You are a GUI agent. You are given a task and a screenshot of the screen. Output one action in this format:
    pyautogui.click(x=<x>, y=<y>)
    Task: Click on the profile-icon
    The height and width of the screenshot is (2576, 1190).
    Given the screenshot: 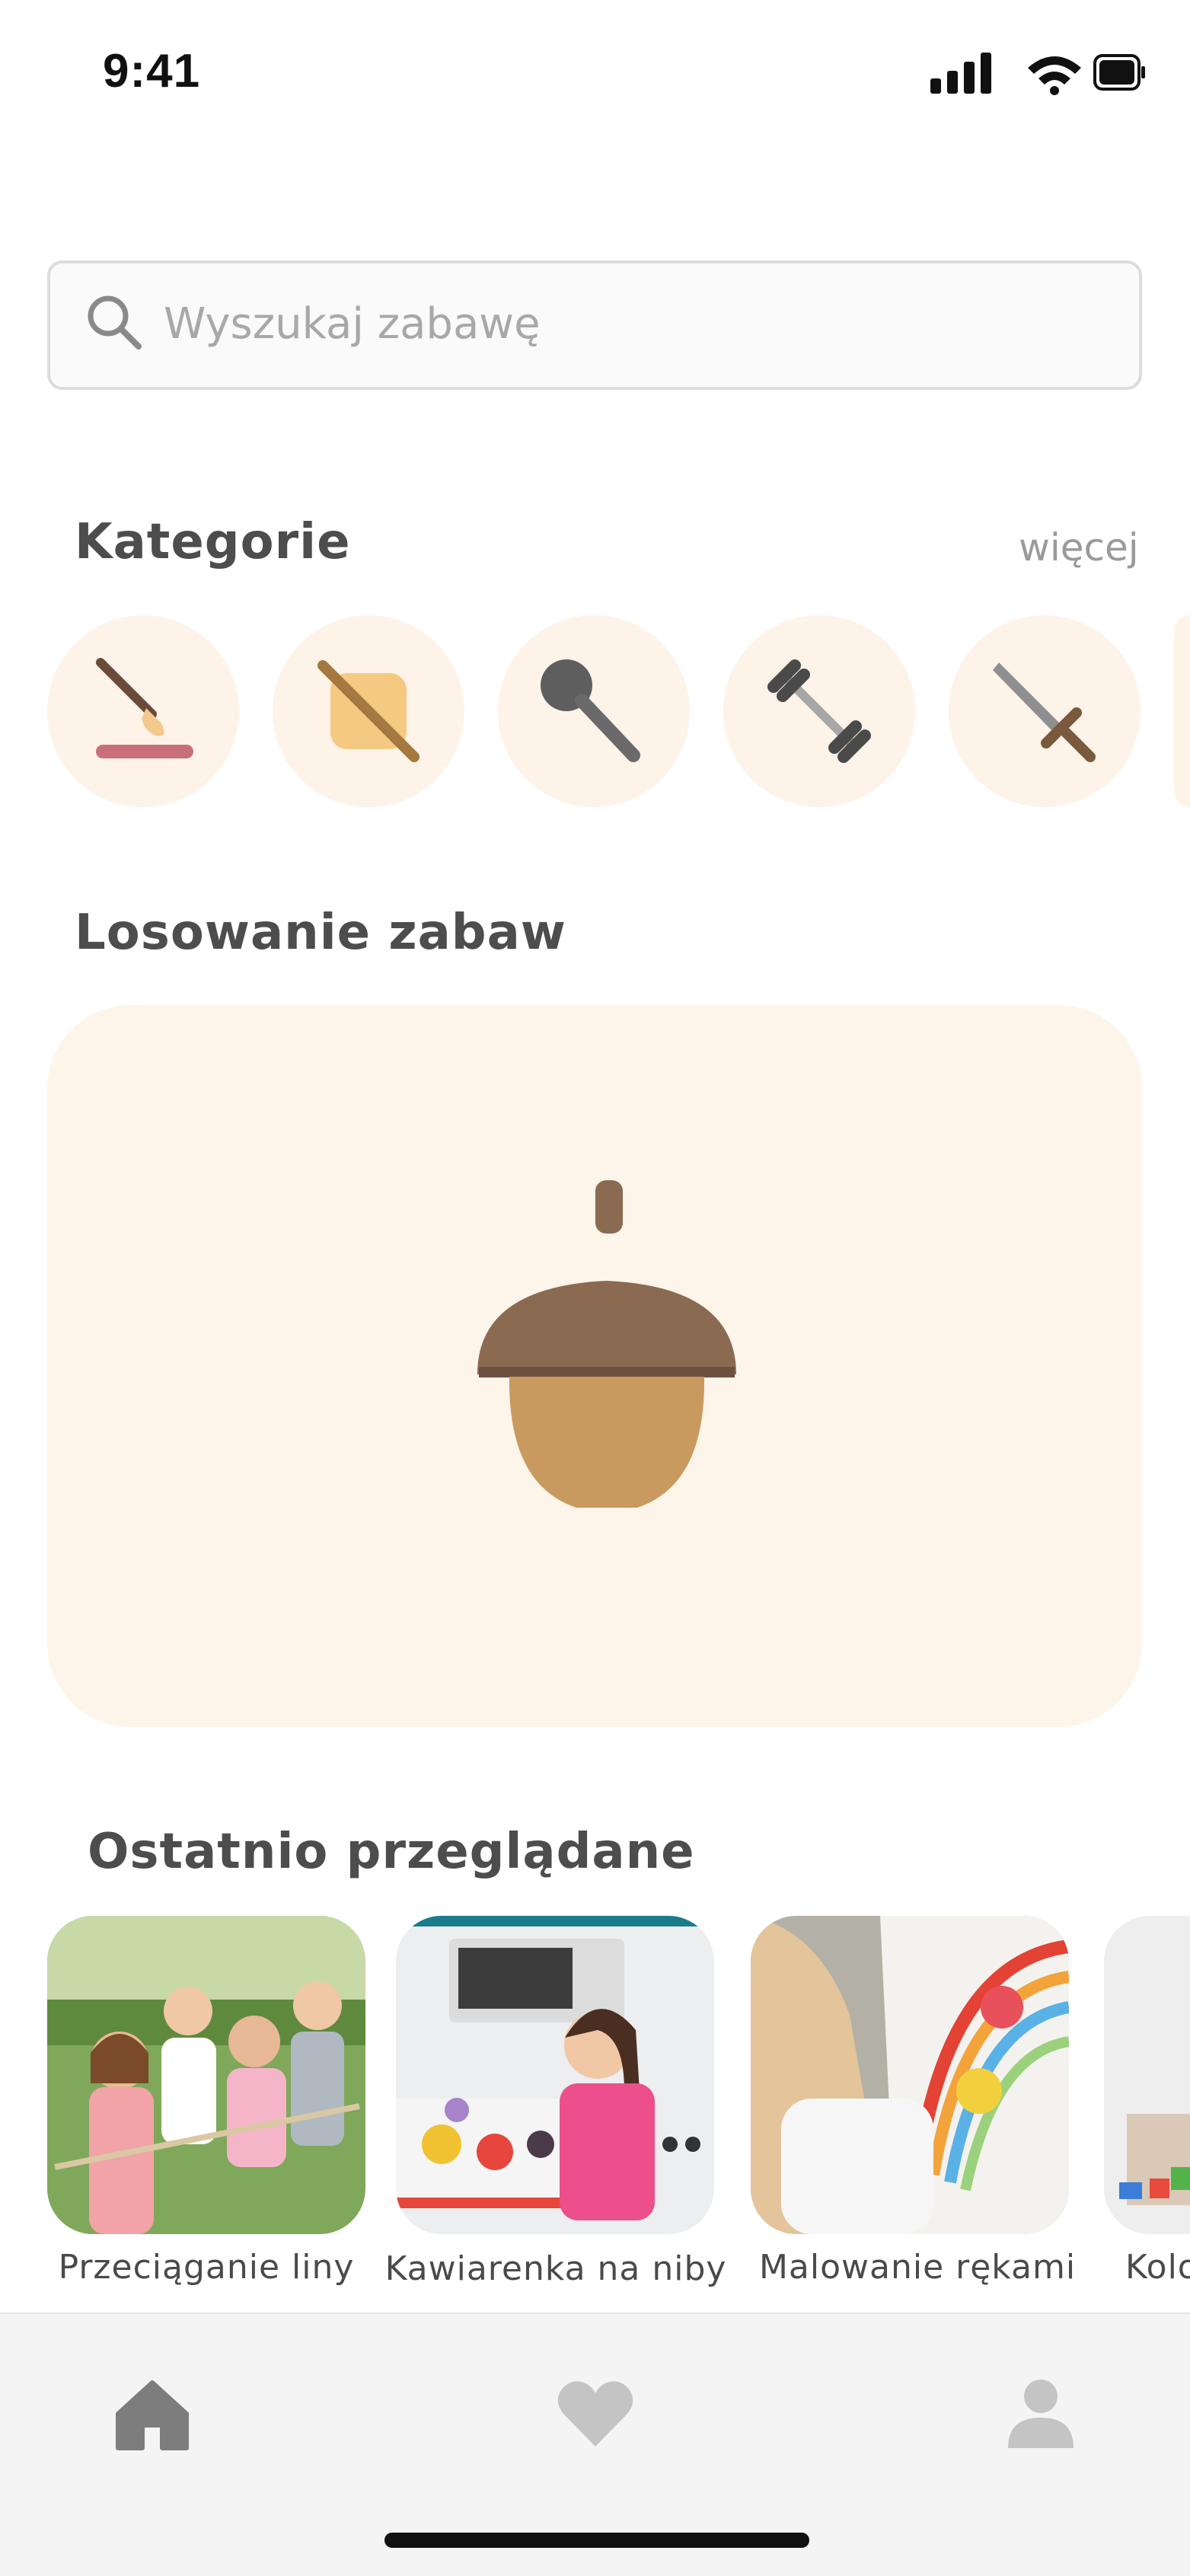 What is the action you would take?
    pyautogui.click(x=1041, y=2414)
    